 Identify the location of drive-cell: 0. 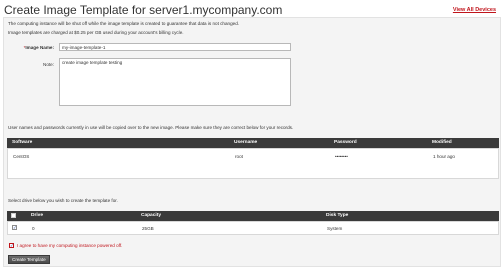
(33, 228).